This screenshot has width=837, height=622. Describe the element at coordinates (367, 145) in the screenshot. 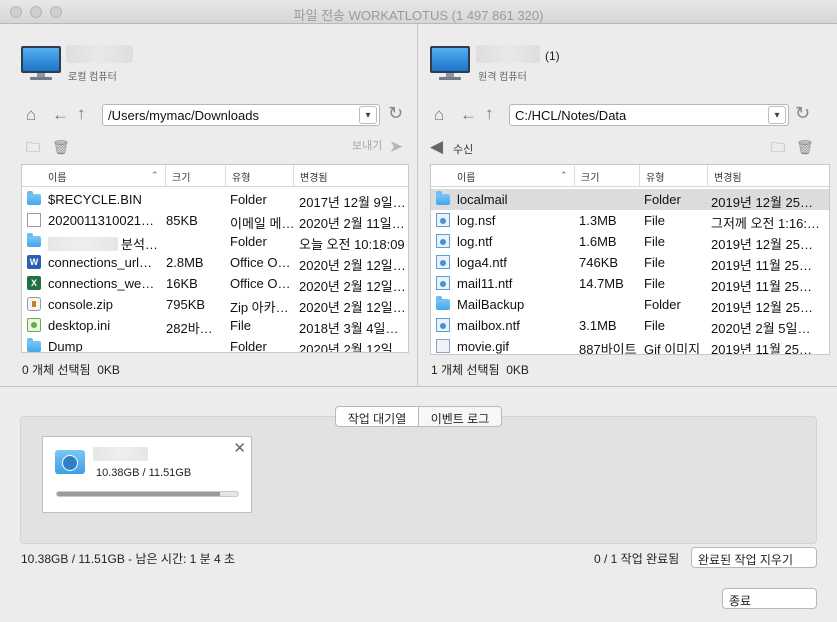

I see `send-button: 보내기` at that location.